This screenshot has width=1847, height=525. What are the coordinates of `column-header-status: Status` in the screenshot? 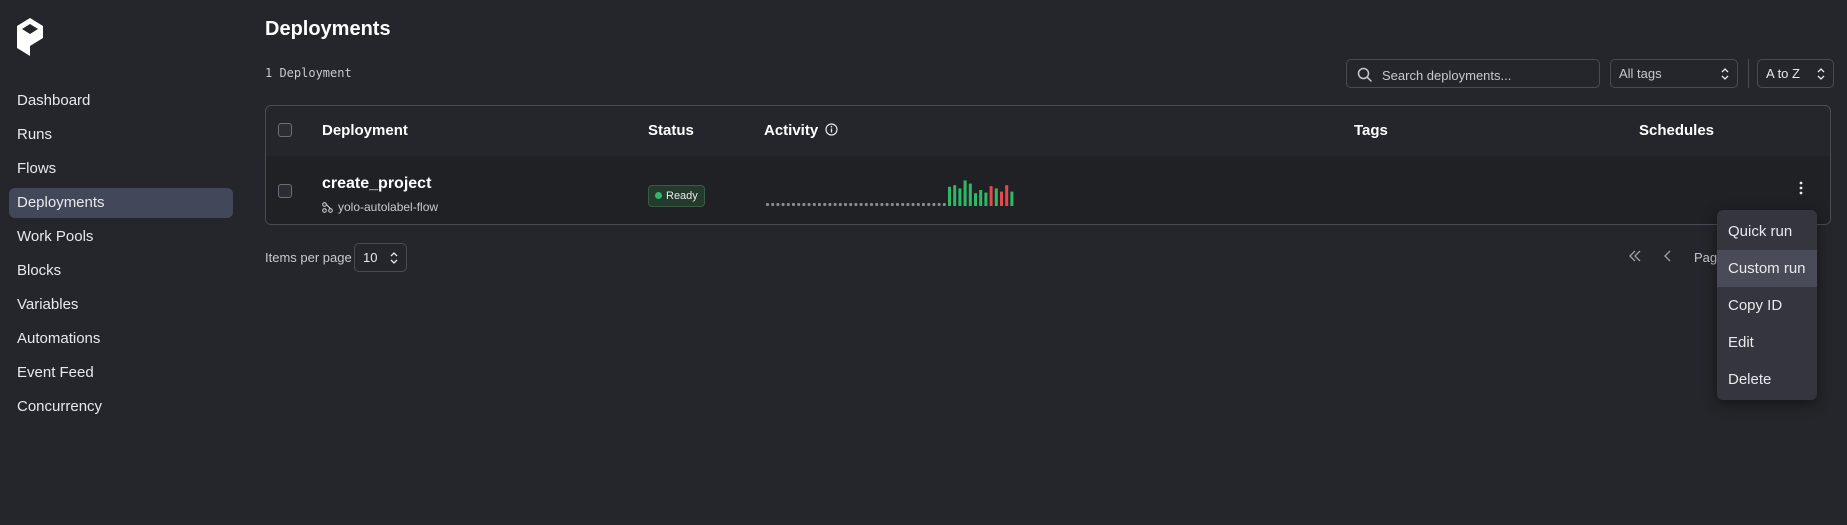 It's located at (671, 130).